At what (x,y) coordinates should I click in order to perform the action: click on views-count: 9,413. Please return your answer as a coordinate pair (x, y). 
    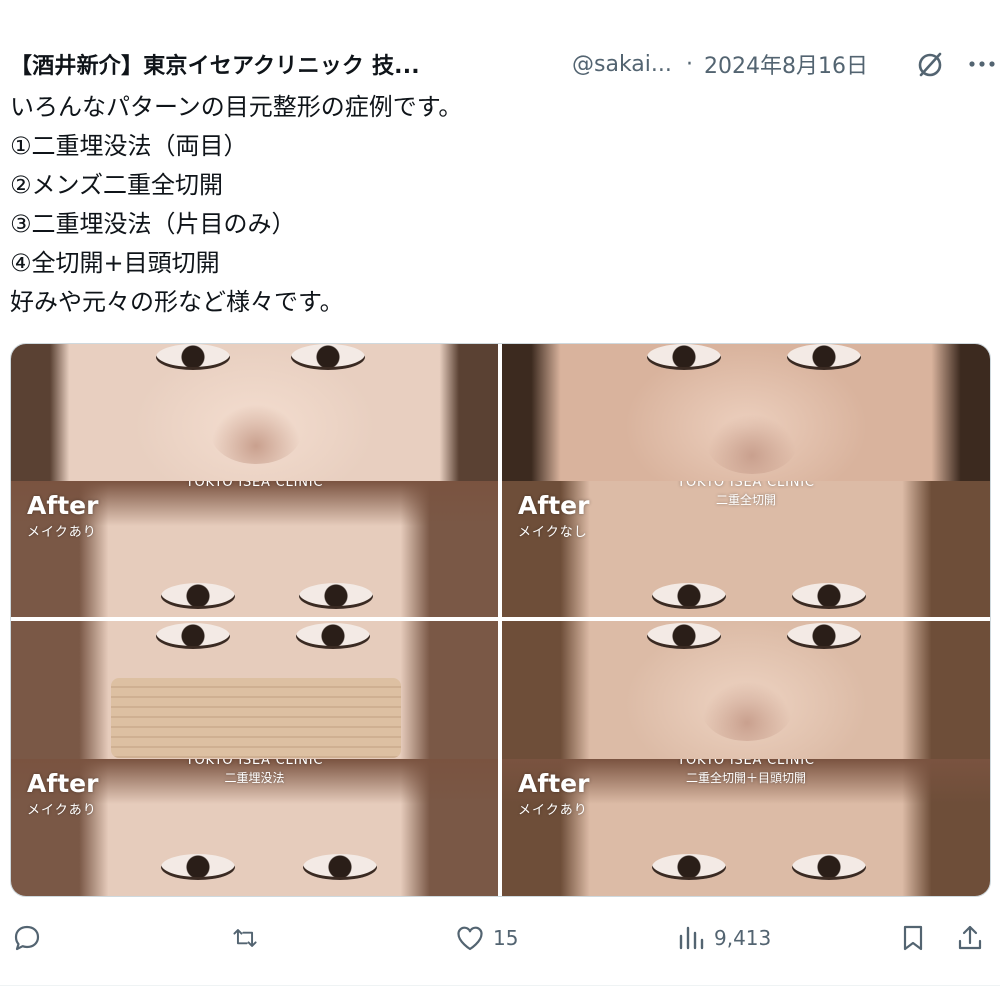
    Looking at the image, I should click on (743, 938).